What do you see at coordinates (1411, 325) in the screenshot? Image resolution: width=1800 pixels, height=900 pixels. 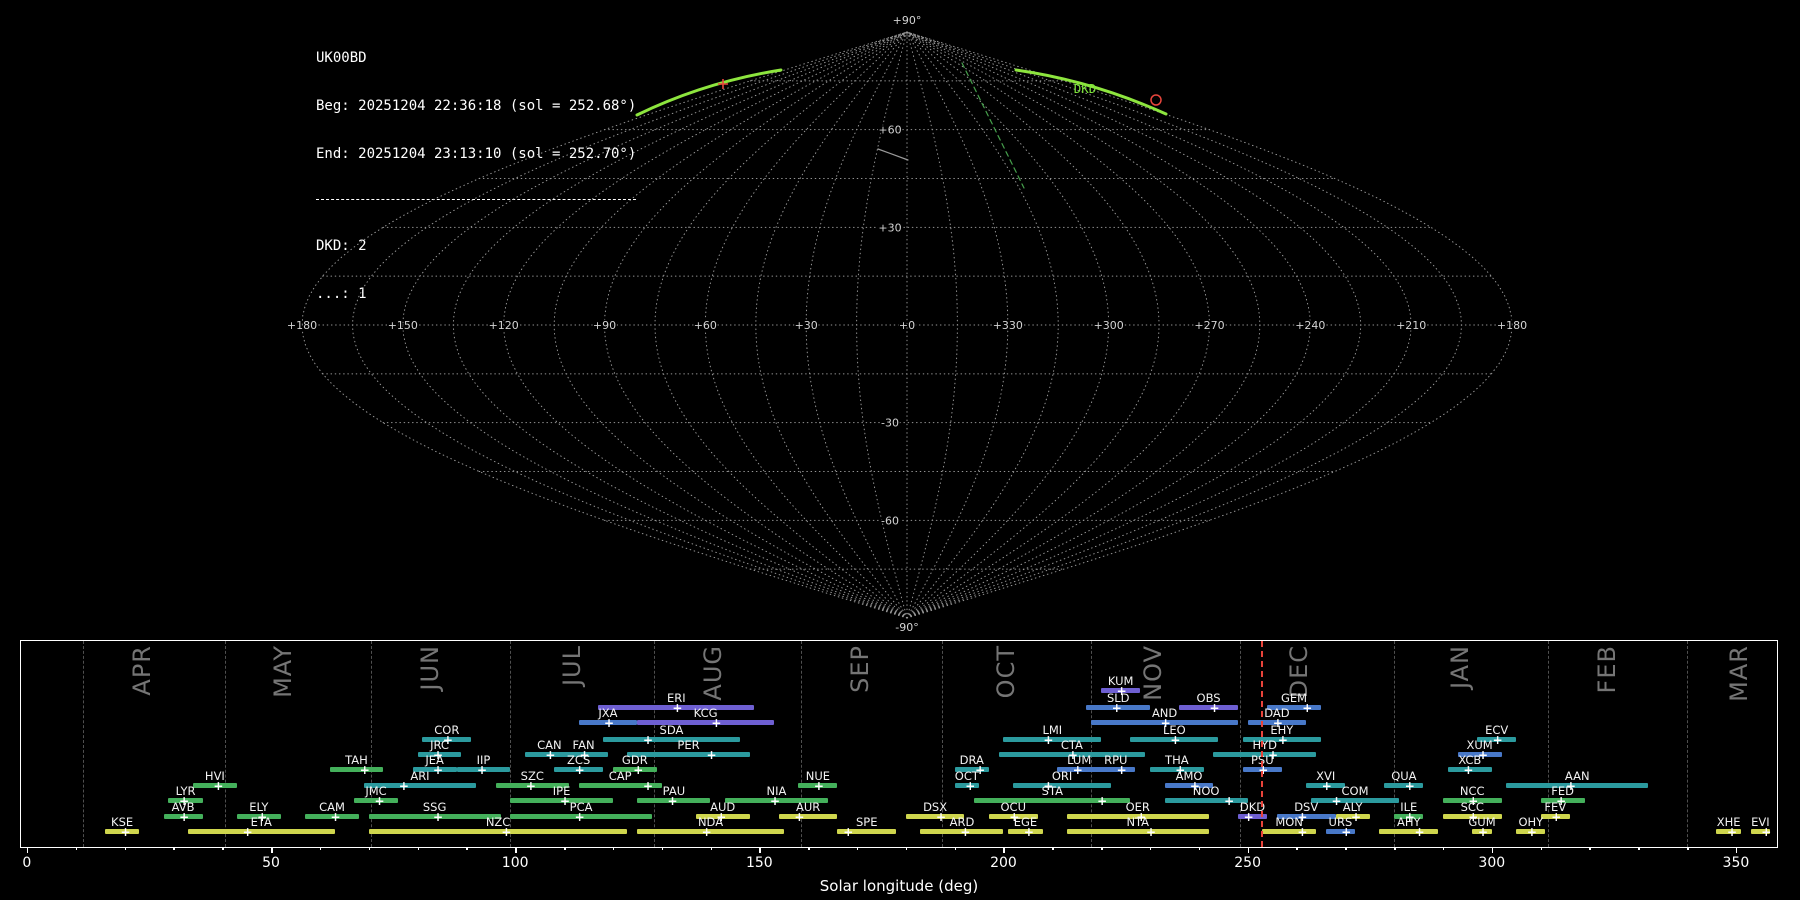 I see `lon-label: +210` at bounding box center [1411, 325].